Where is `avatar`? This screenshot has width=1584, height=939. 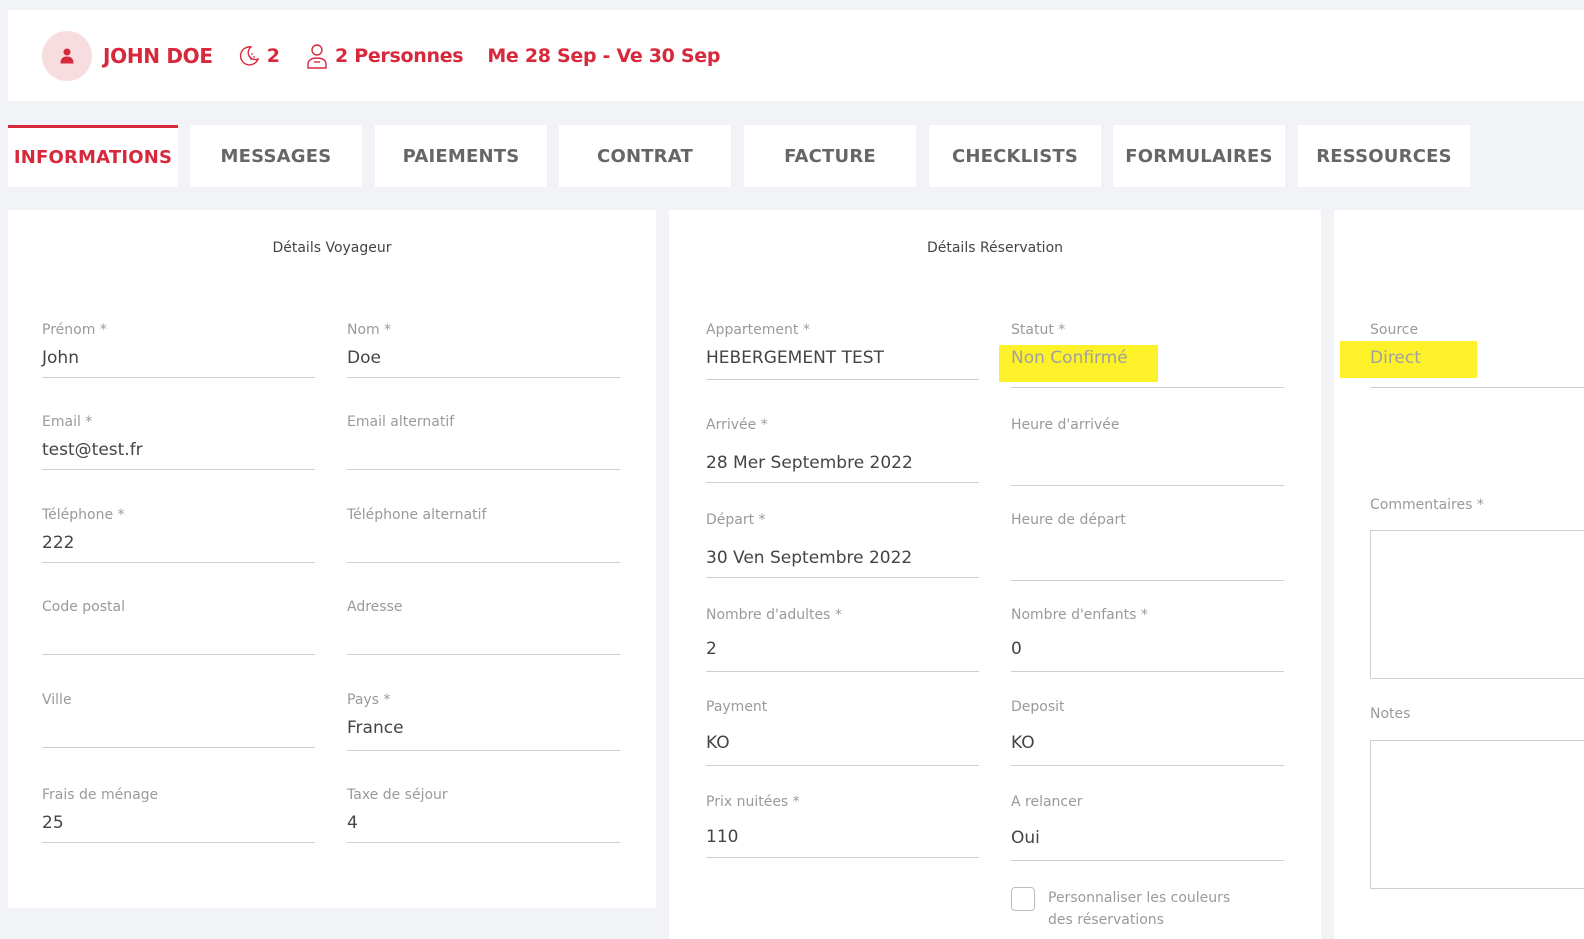 avatar is located at coordinates (67, 55).